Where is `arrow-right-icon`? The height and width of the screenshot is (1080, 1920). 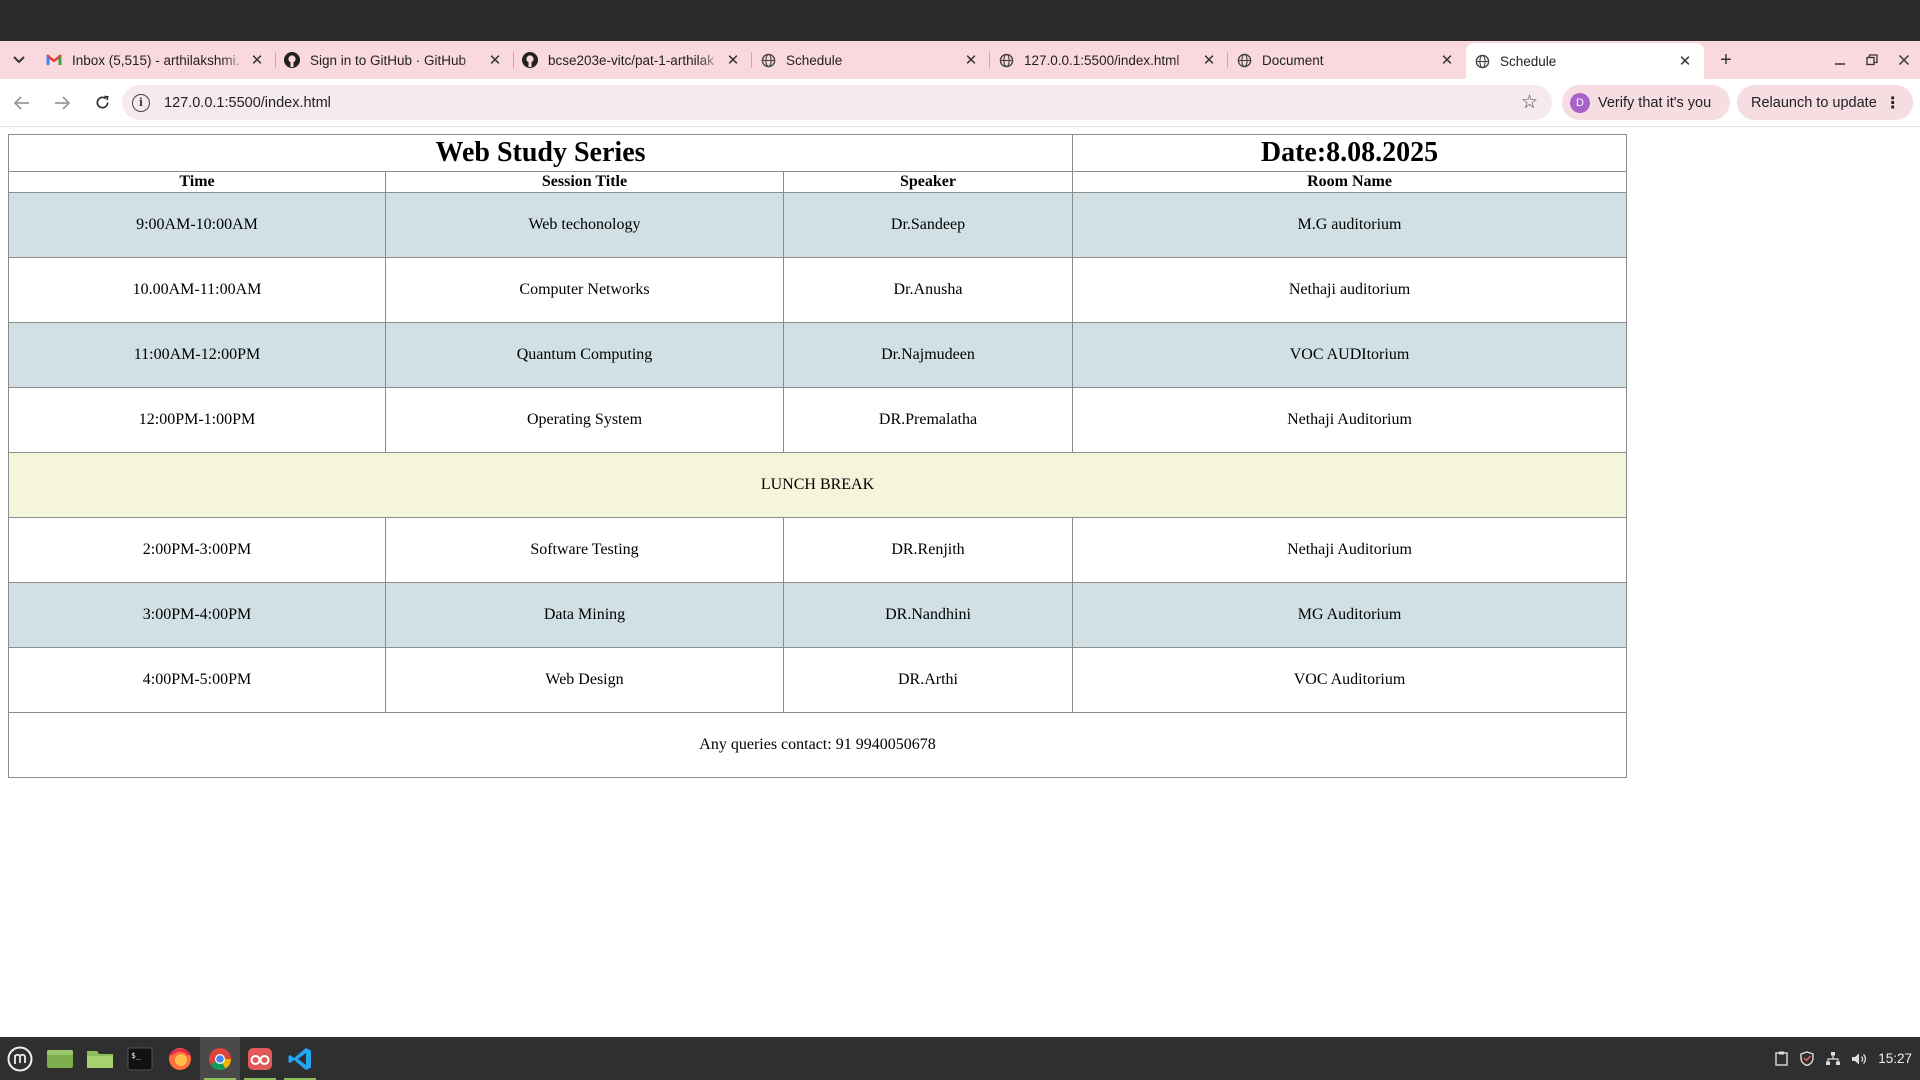
arrow-right-icon is located at coordinates (62, 102).